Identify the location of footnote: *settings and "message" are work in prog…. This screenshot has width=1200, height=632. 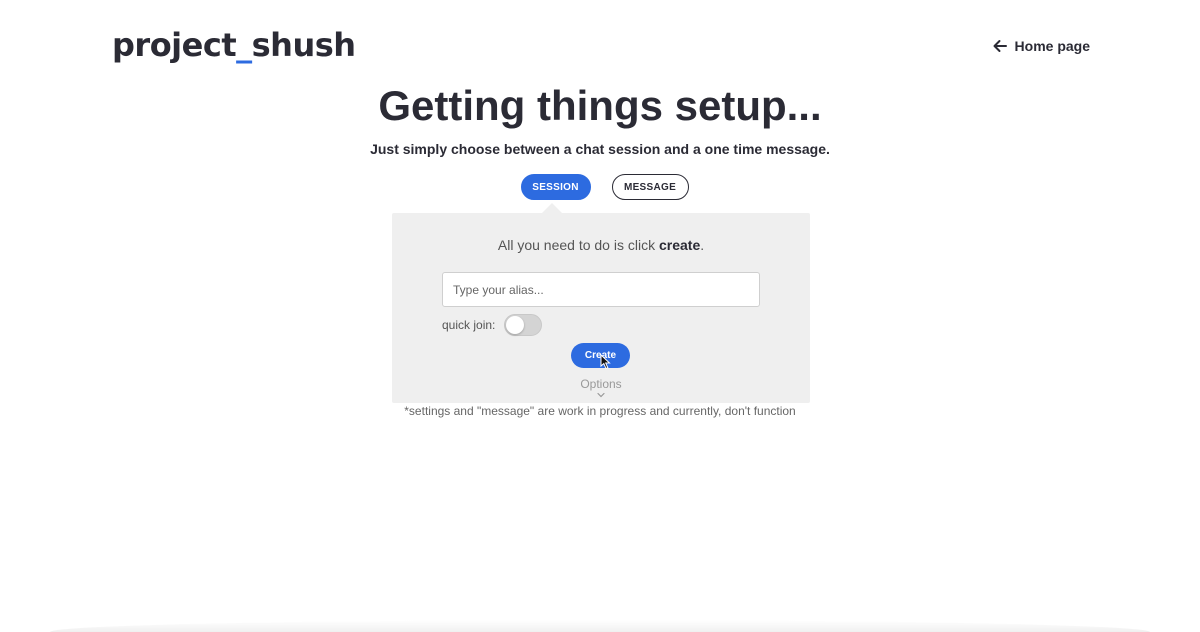
(600, 411).